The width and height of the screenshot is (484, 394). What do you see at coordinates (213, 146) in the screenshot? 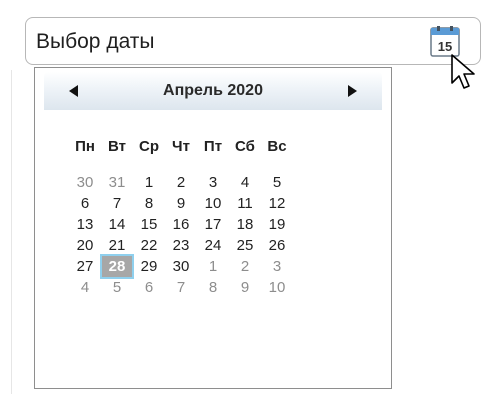
I see `weekday-header: Пт` at bounding box center [213, 146].